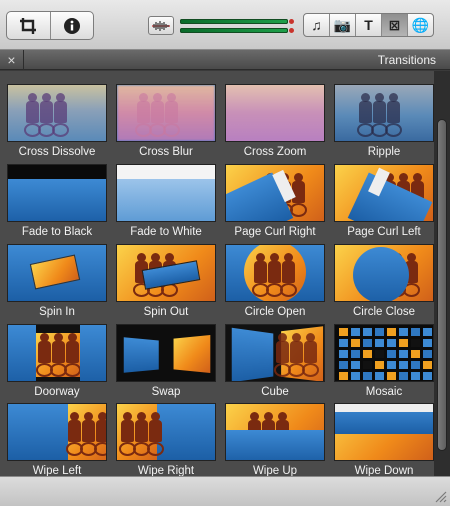  Describe the element at coordinates (166, 121) in the screenshot. I see `transition-tile: Cross Blur` at that location.